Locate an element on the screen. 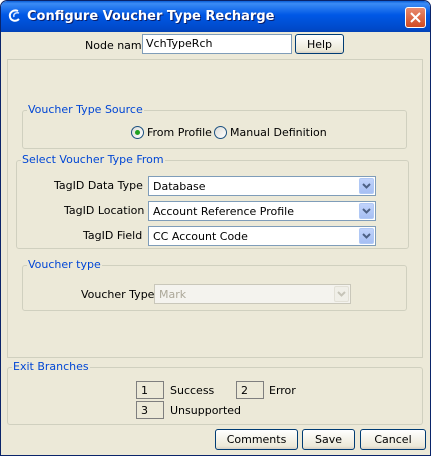 The image size is (431, 456). voucher-type-group: Voucher type Voucher Type Mark is located at coordinates (214, 284).